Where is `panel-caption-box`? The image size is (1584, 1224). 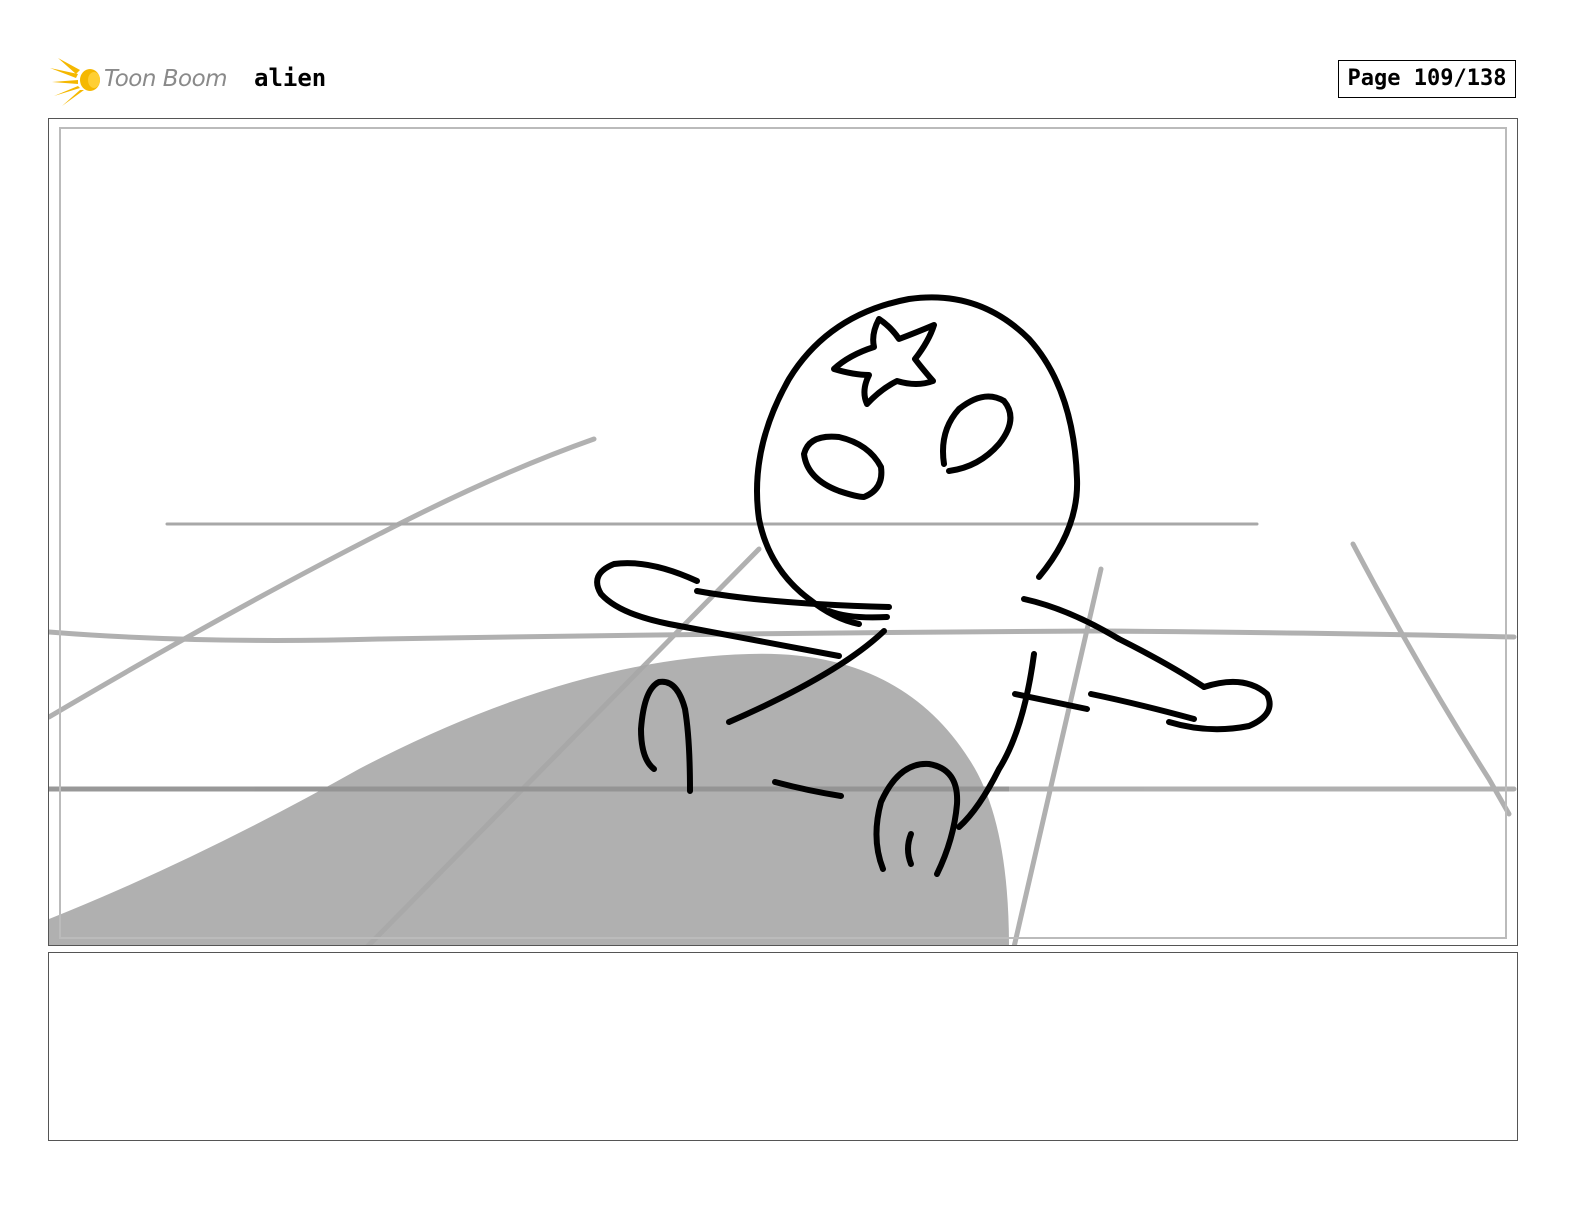
panel-caption-box is located at coordinates (783, 1046).